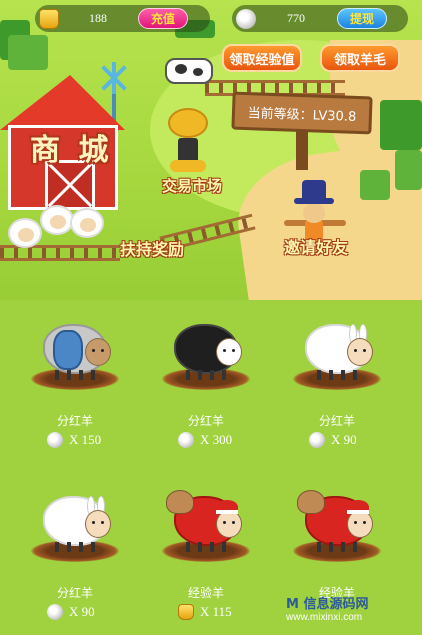  Describe the element at coordinates (316, 246) in the screenshot. I see `invite-label: 邀请好友` at that location.